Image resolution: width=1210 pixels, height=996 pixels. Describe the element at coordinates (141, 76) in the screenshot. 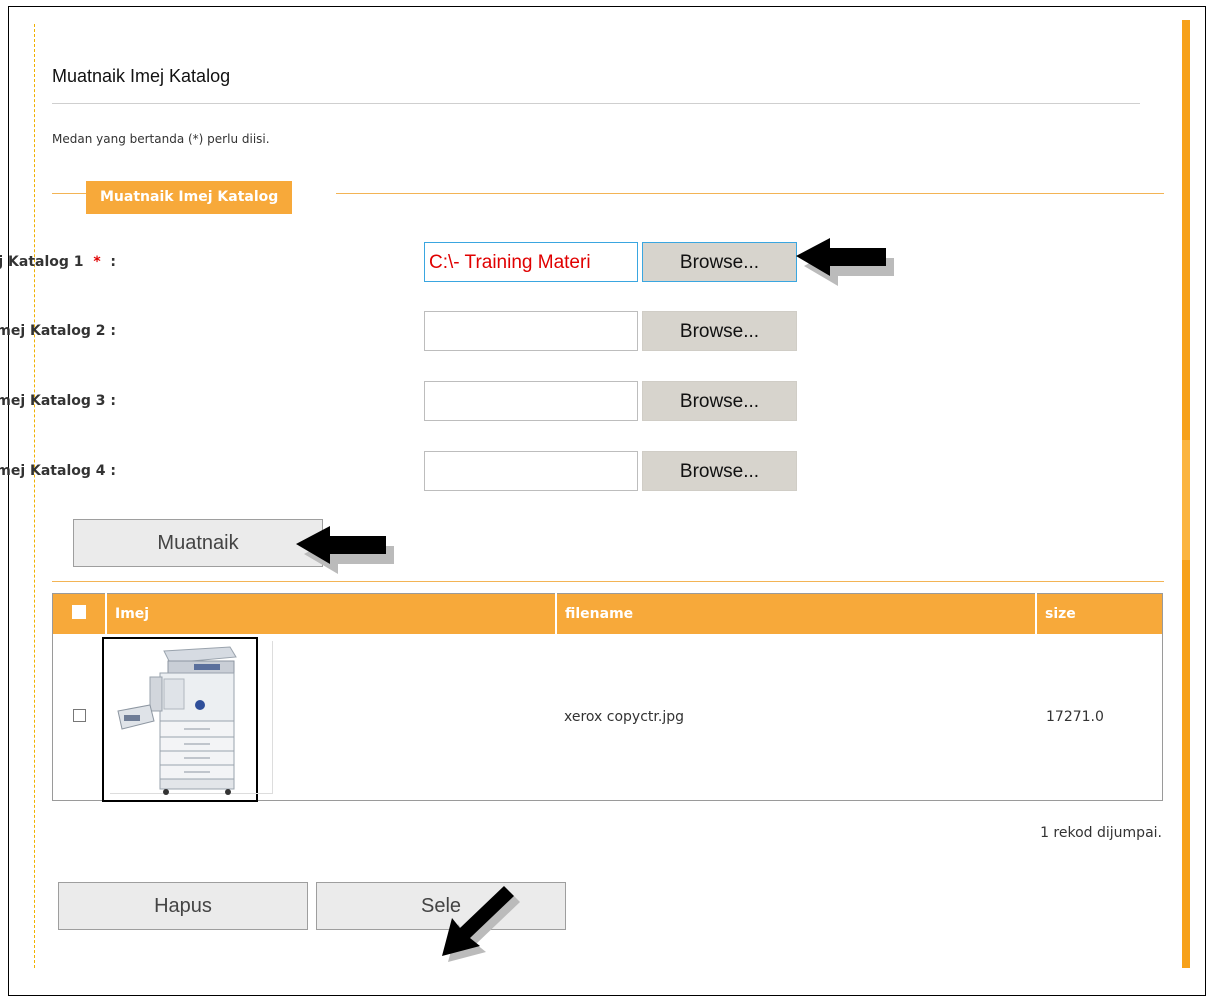

I see `page-title: Muatnaik Imej Katalog` at that location.